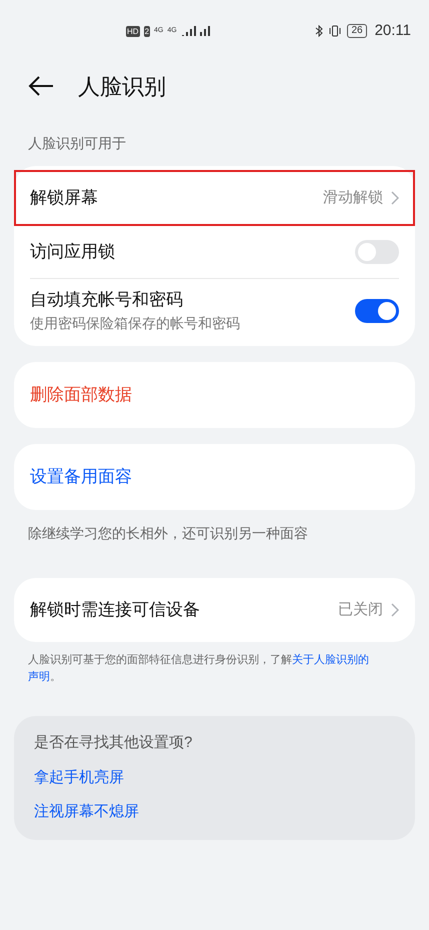 This screenshot has width=429, height=930. Describe the element at coordinates (214, 395) in the screenshot. I see `delete-face-data-button: 删除面部数据` at that location.